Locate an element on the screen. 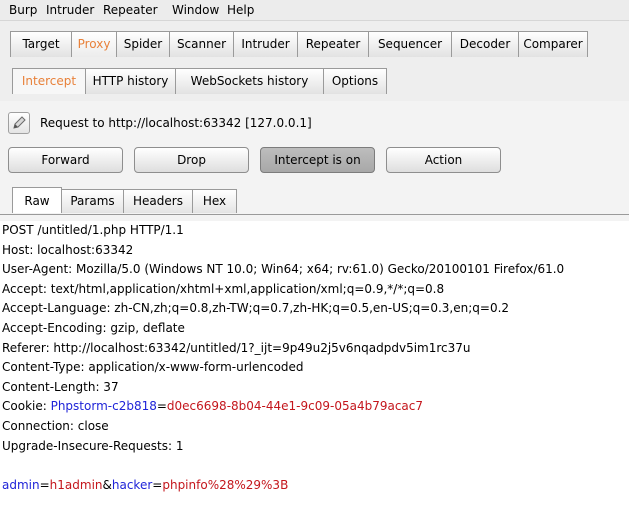 The height and width of the screenshot is (527, 629). param-ampersand: & is located at coordinates (107, 484).